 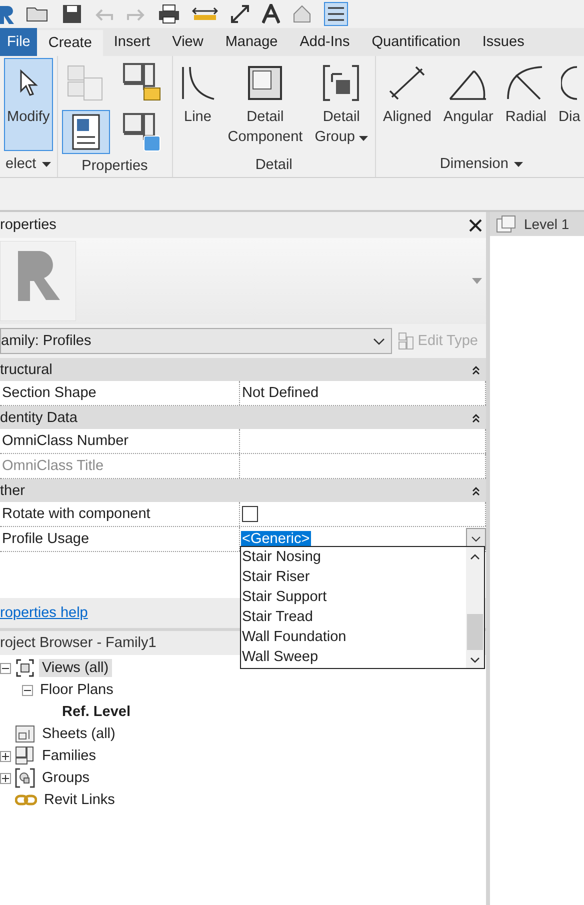 What do you see at coordinates (76, 690) in the screenshot?
I see `tree-item: Floor Plans` at bounding box center [76, 690].